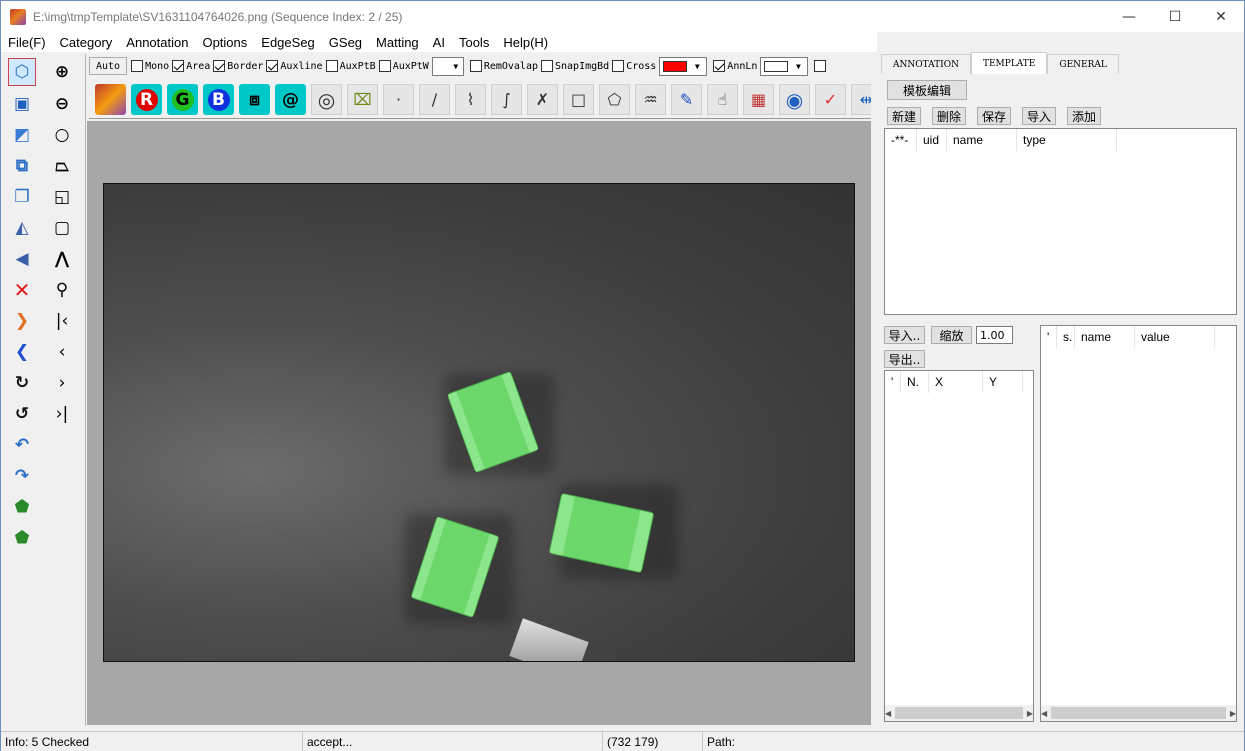  I want to click on auxline-box, so click(272, 66).